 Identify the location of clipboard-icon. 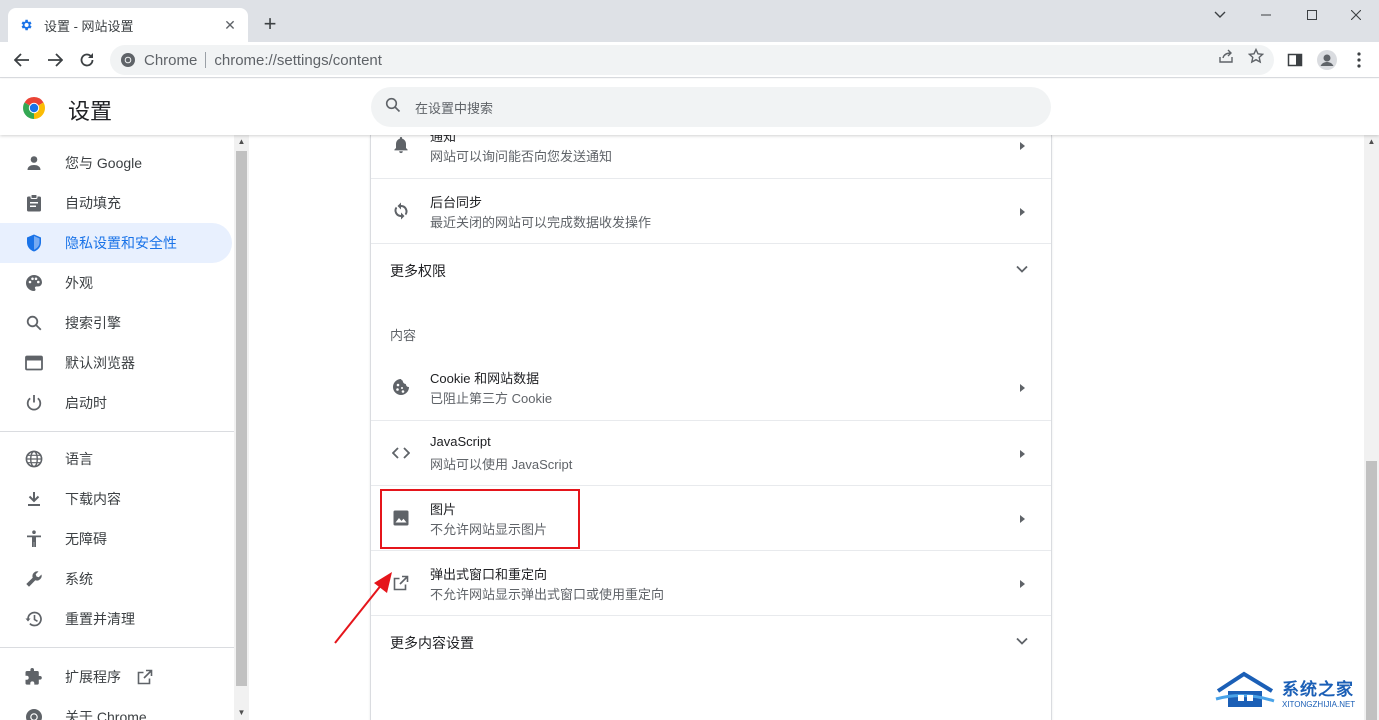
(34, 203).